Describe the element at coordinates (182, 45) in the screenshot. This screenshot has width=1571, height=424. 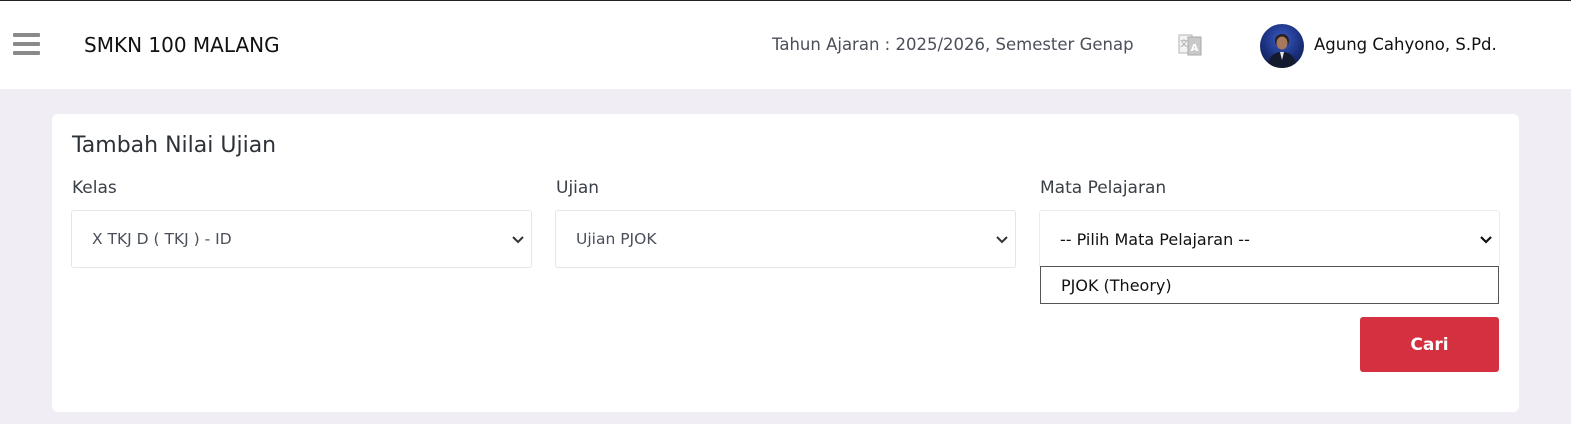
I see `school-name: SMKN 100 MALANG` at that location.